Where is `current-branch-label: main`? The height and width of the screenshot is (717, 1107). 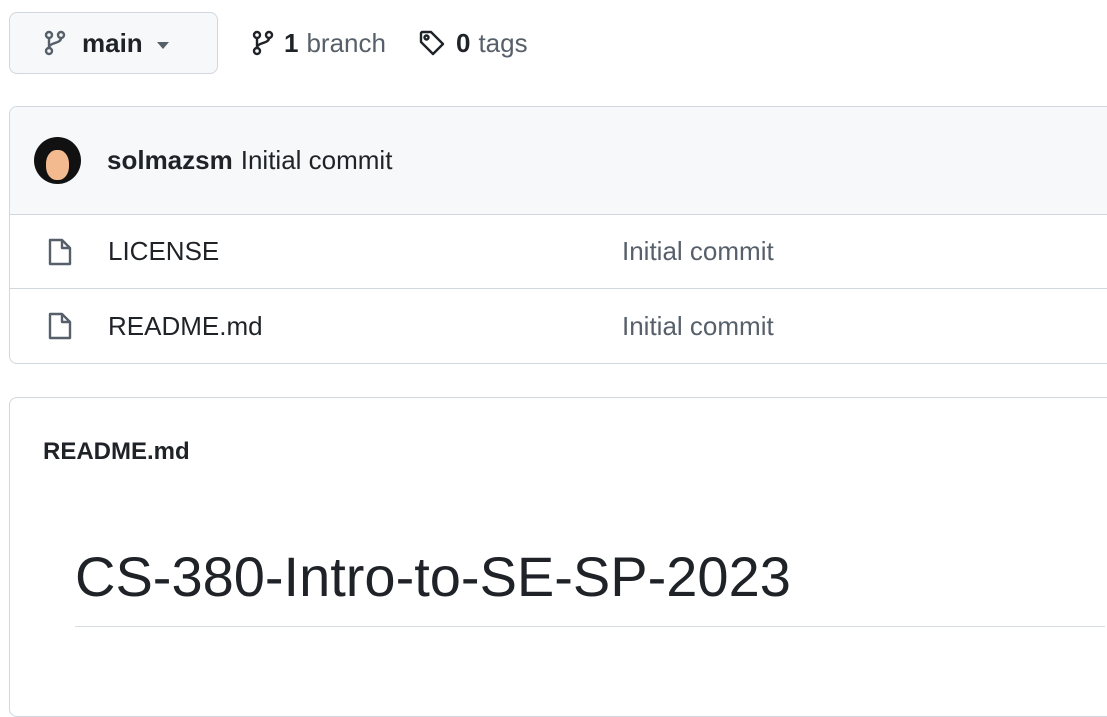 current-branch-label: main is located at coordinates (112, 42).